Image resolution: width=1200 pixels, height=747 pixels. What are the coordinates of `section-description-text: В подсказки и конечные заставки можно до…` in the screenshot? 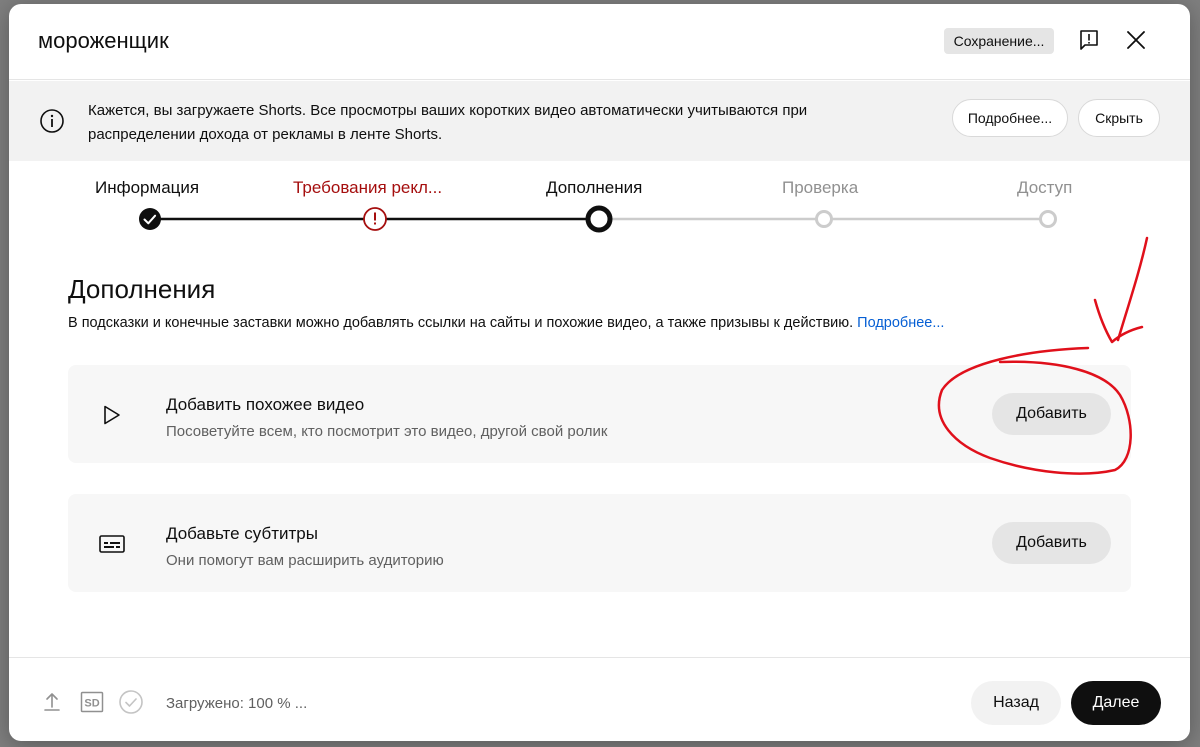 It's located at (461, 323).